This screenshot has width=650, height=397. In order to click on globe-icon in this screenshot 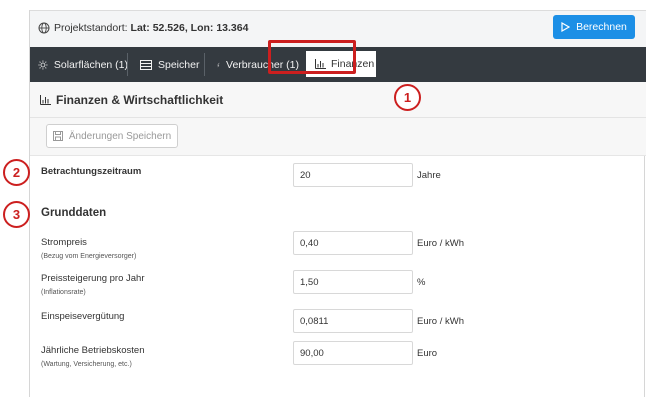, I will do `click(44, 28)`.